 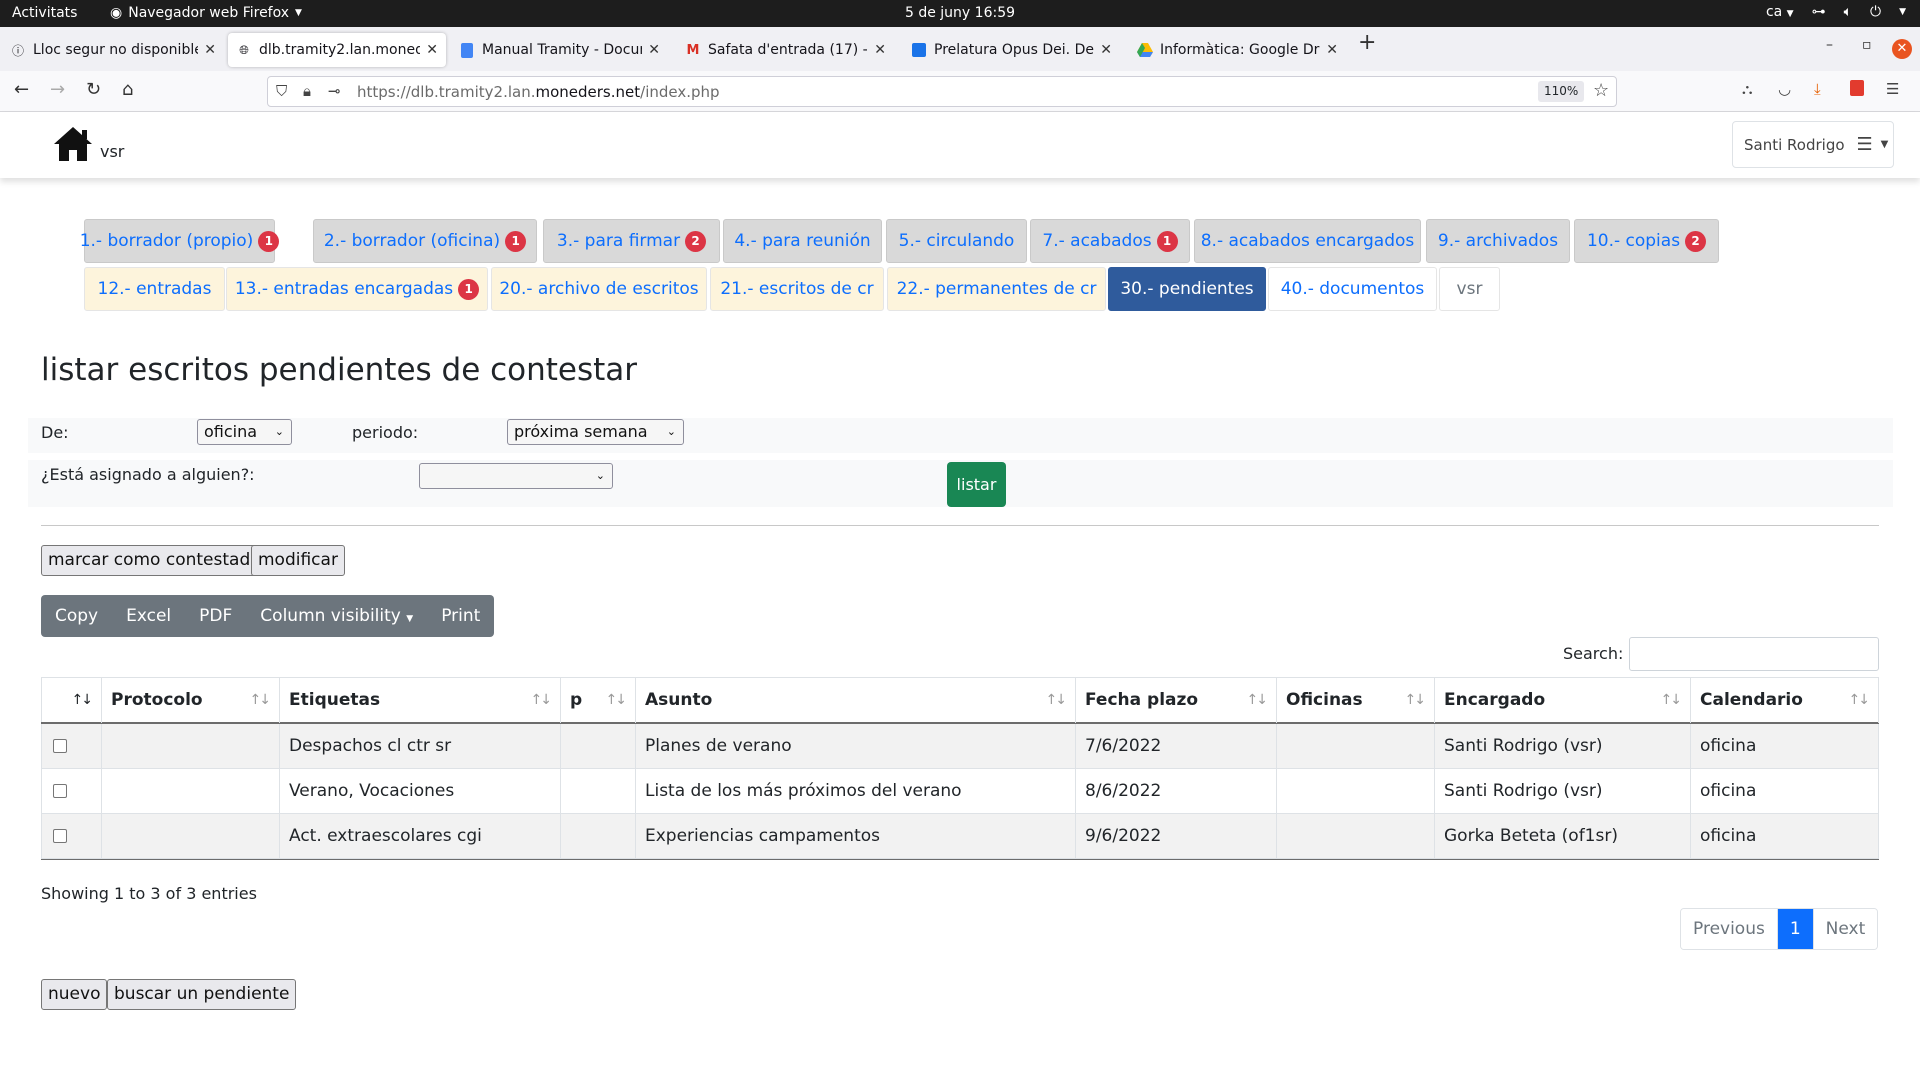 What do you see at coordinates (1110, 241) in the screenshot?
I see `tab-acabados: 7.- acabados 1` at bounding box center [1110, 241].